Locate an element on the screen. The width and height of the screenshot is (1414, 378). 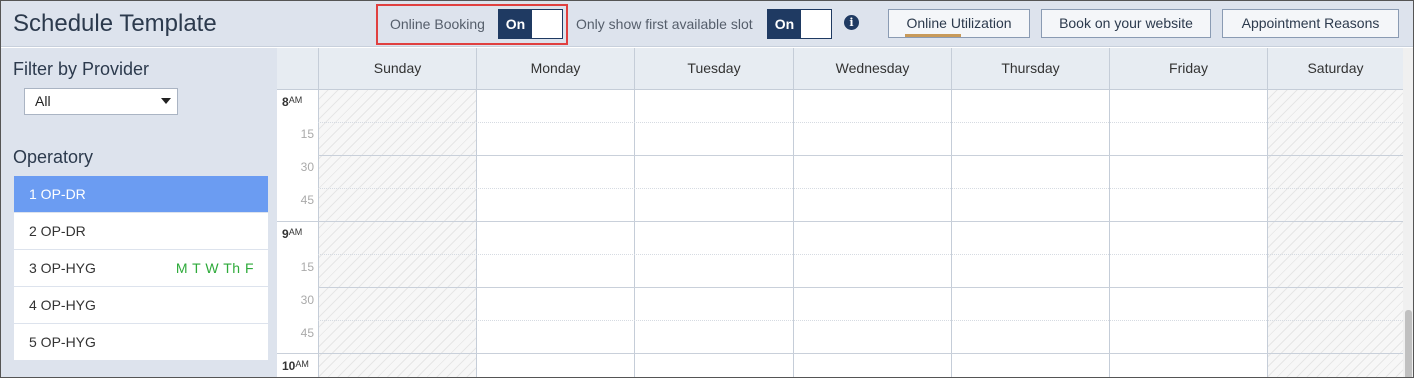
provider-select-value: All is located at coordinates (43, 101).